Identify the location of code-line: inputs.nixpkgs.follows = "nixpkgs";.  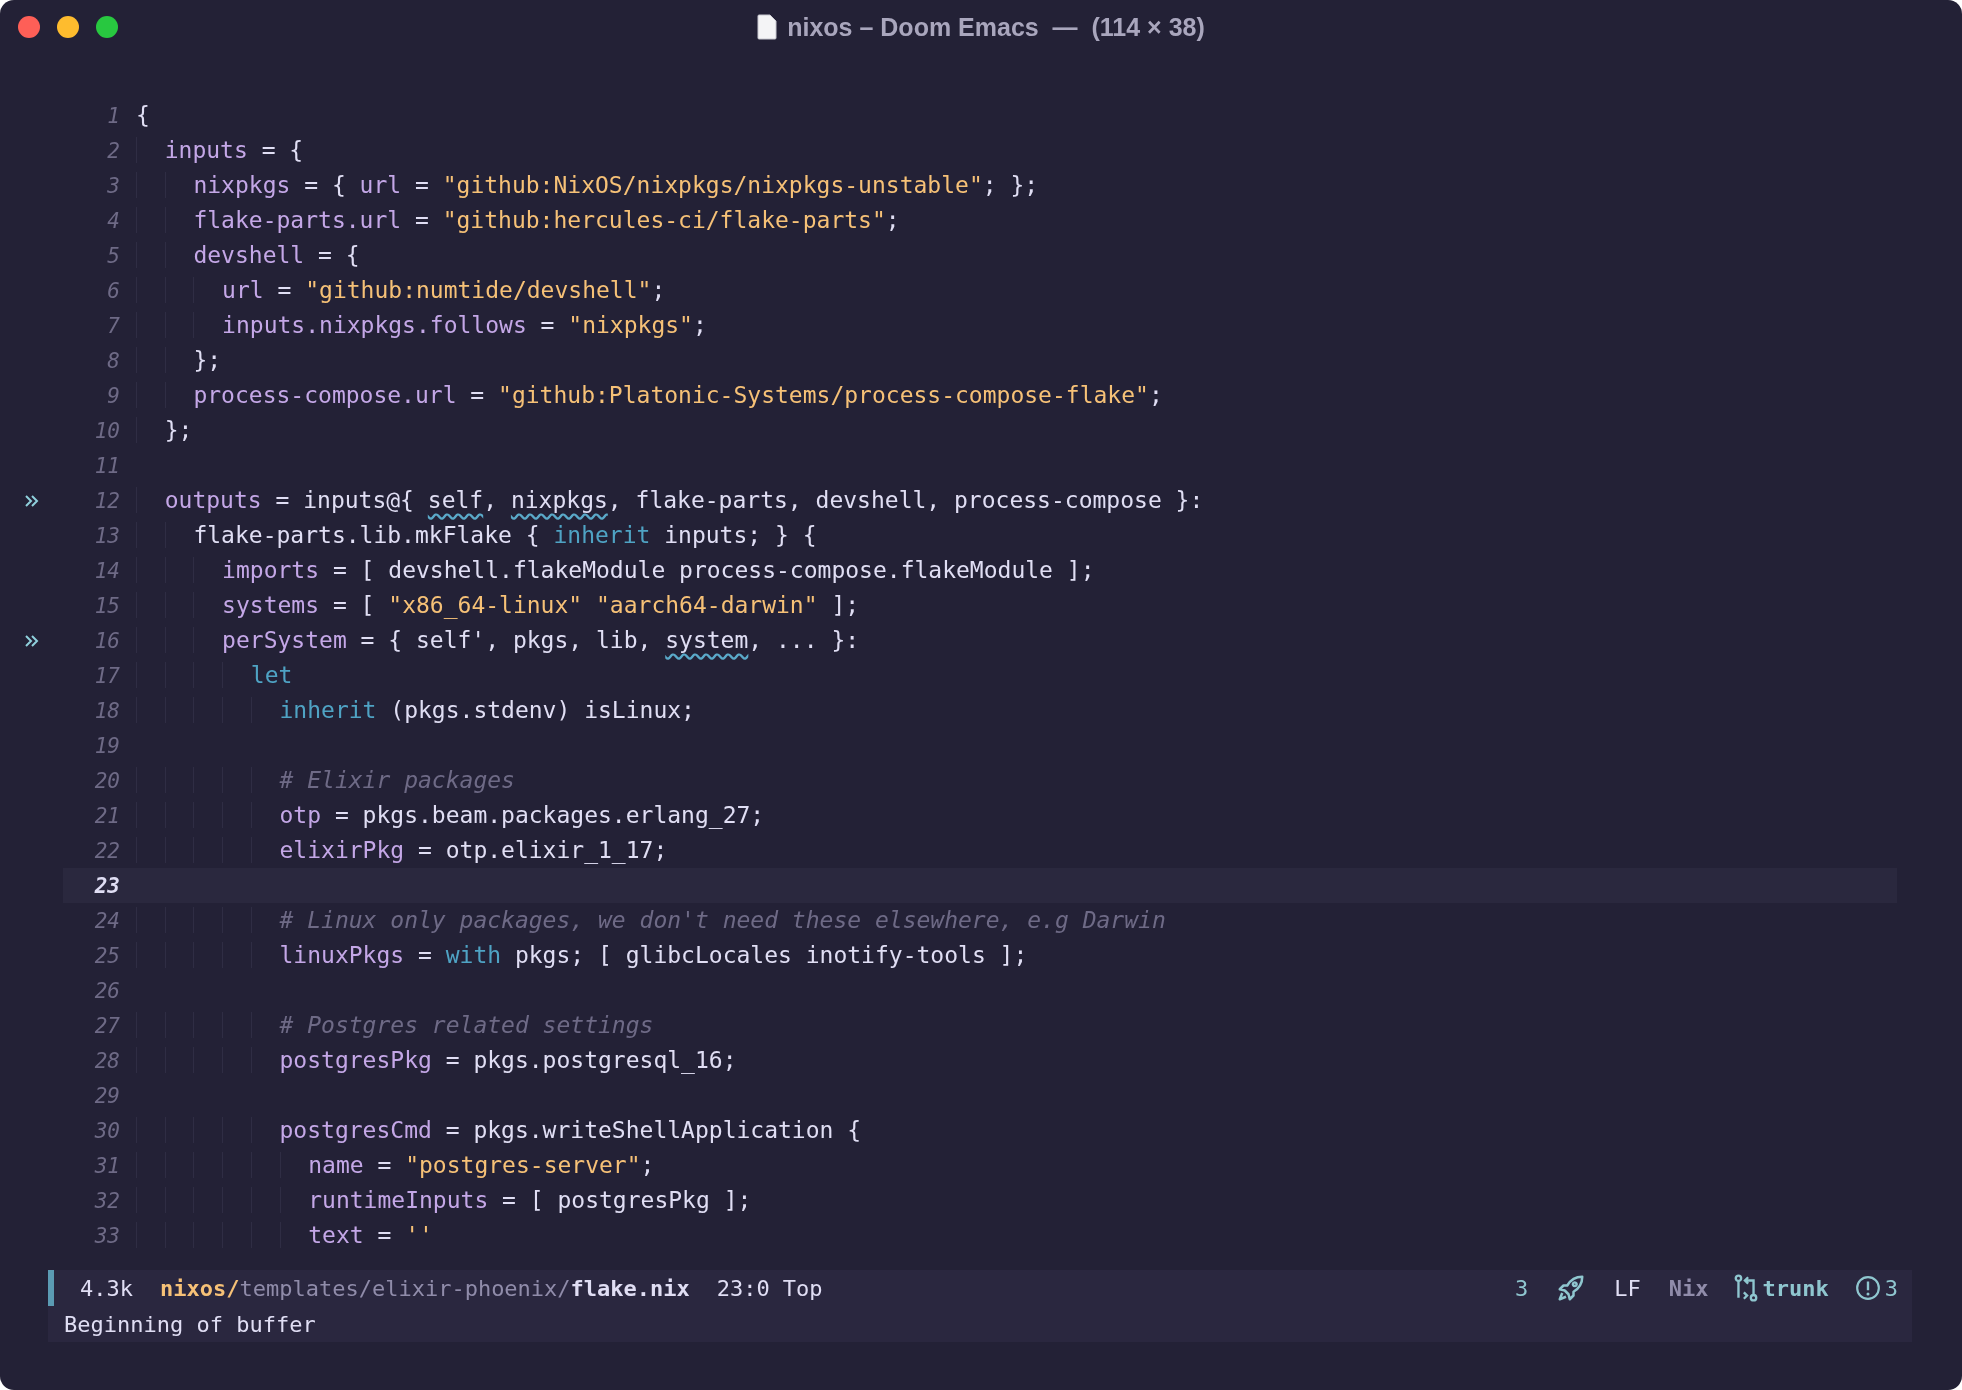
(421, 325).